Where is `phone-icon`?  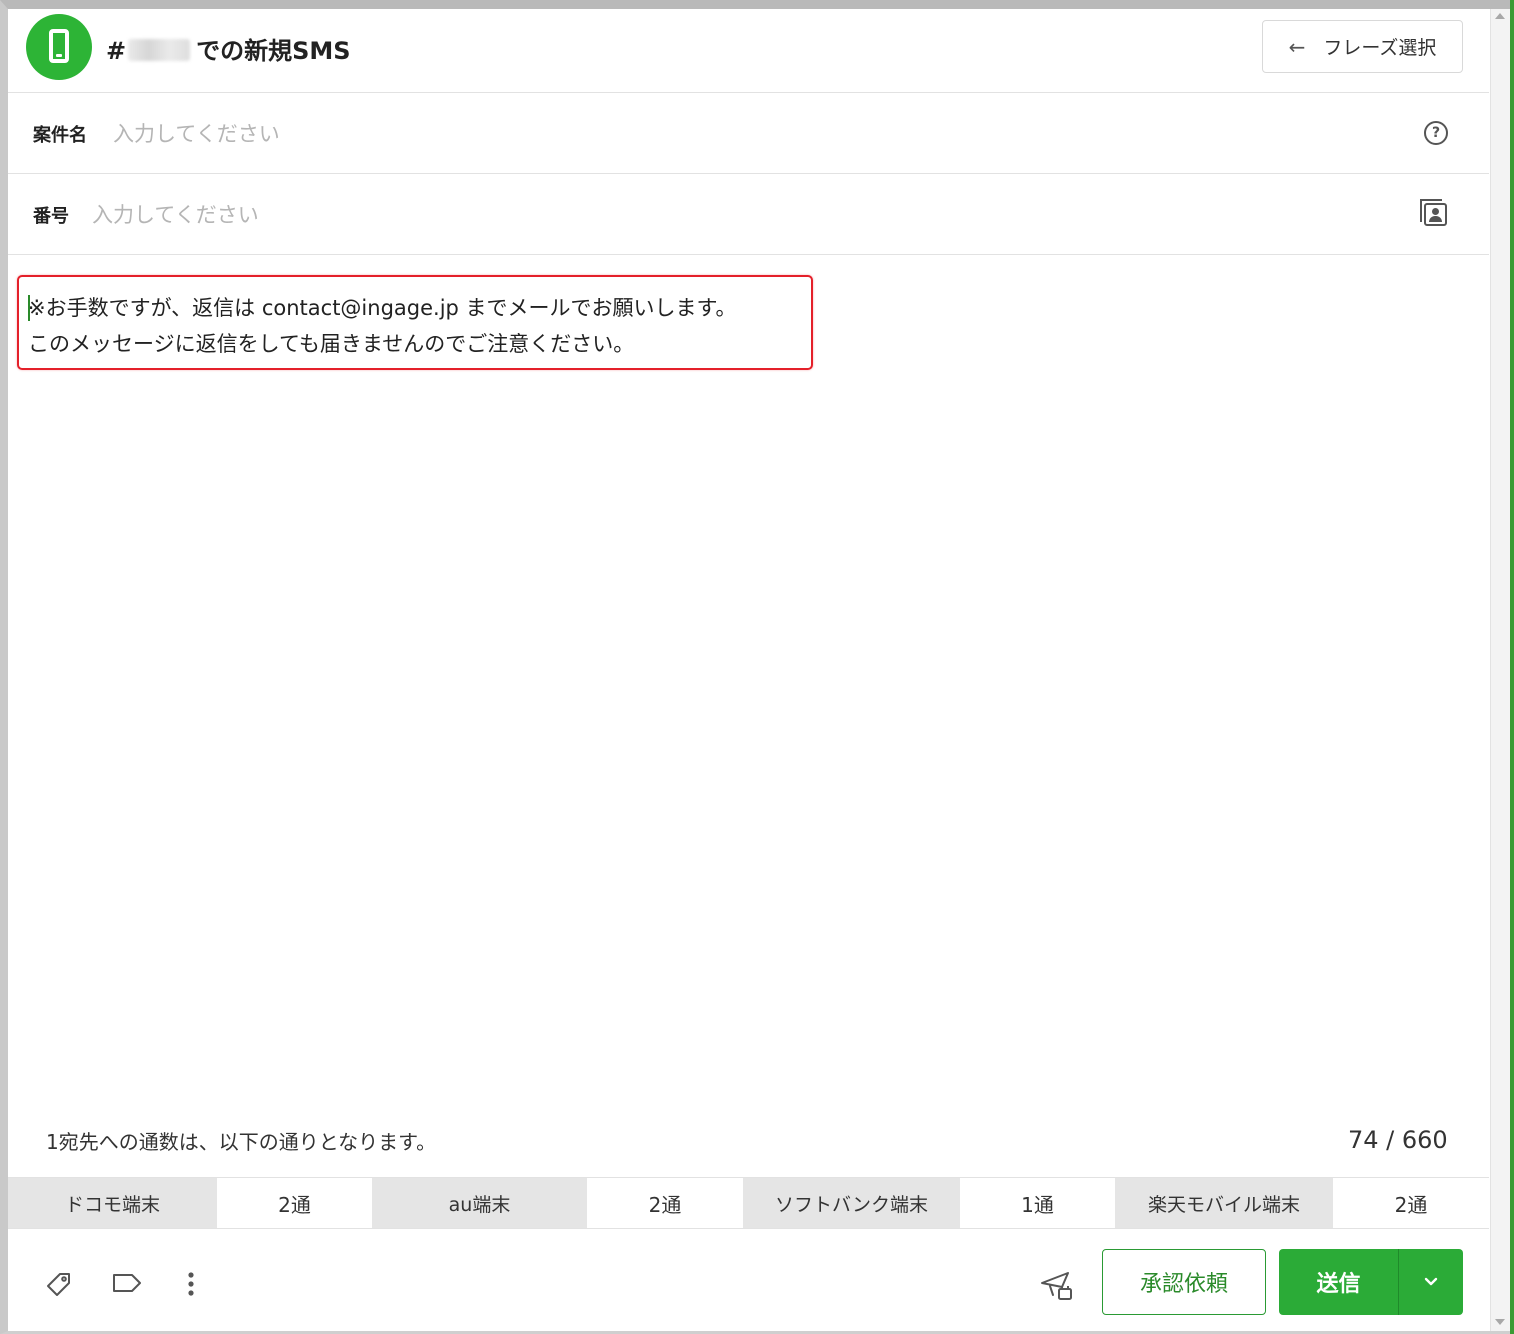 phone-icon is located at coordinates (59, 46).